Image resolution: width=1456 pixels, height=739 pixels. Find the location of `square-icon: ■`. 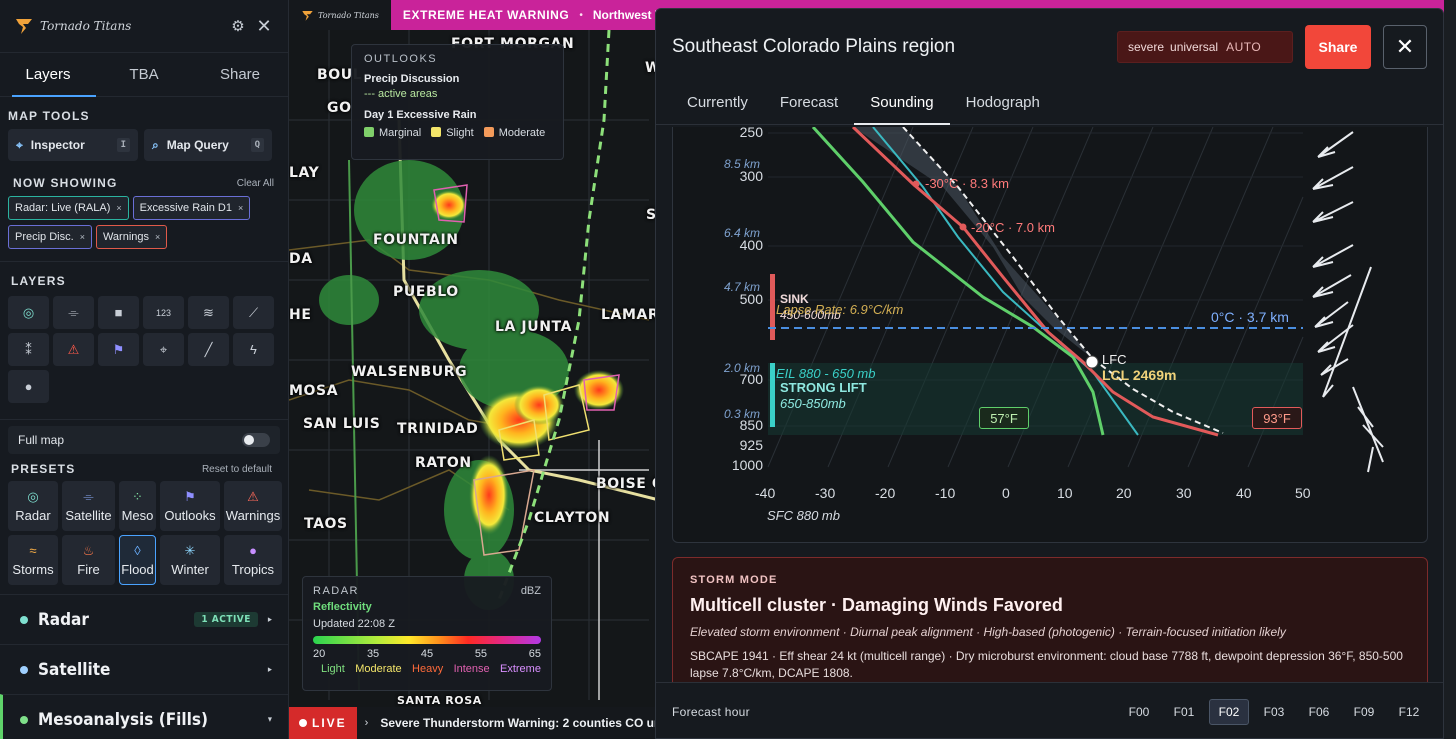

square-icon: ■ is located at coordinates (118, 312).